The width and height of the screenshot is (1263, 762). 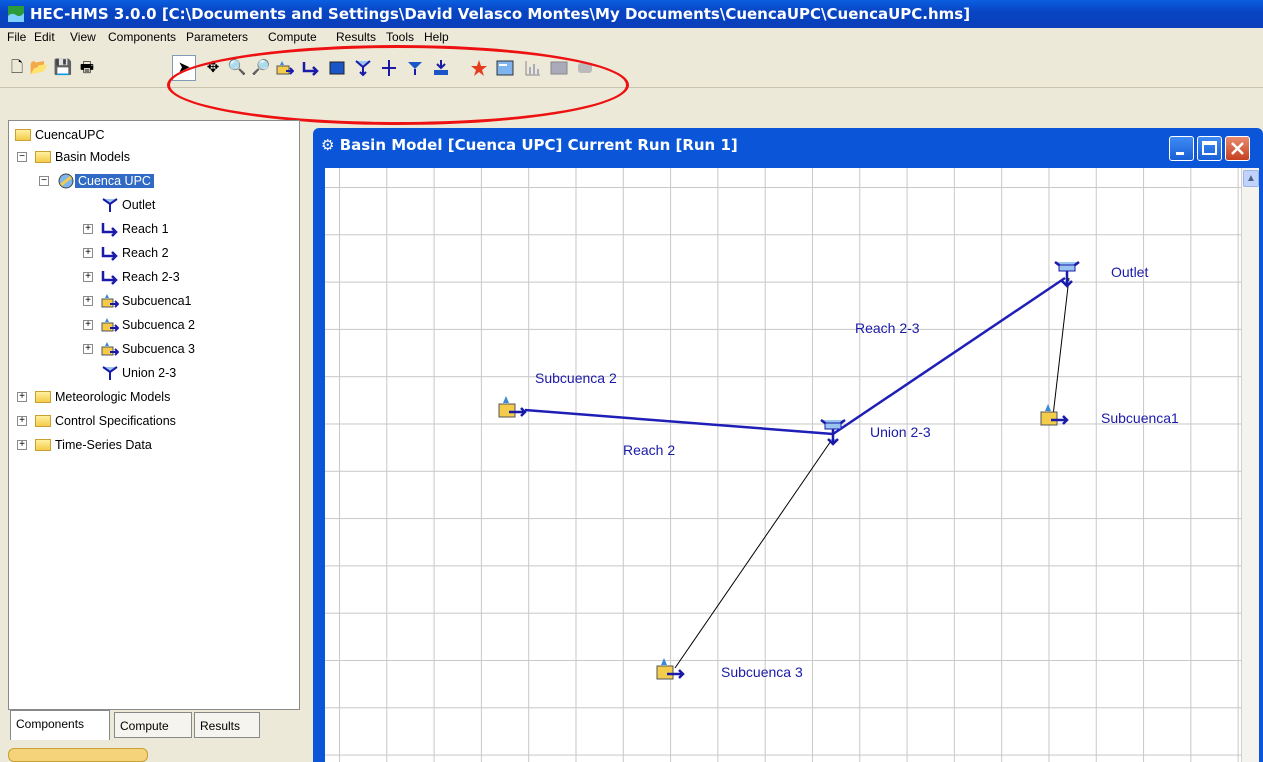 What do you see at coordinates (138, 373) in the screenshot?
I see `tree-element-union-2-3: Union 2-3` at bounding box center [138, 373].